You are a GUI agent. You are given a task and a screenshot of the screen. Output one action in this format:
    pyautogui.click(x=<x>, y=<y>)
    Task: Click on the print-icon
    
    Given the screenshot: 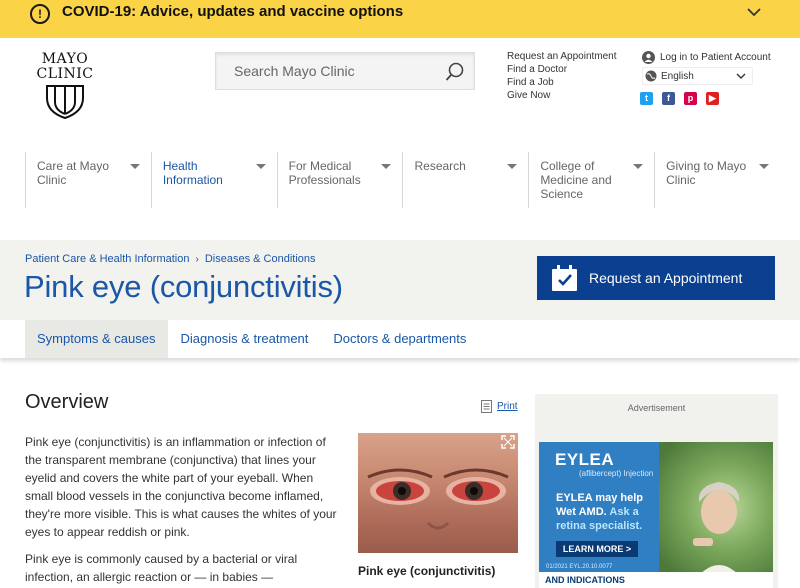 What is the action you would take?
    pyautogui.click(x=486, y=406)
    